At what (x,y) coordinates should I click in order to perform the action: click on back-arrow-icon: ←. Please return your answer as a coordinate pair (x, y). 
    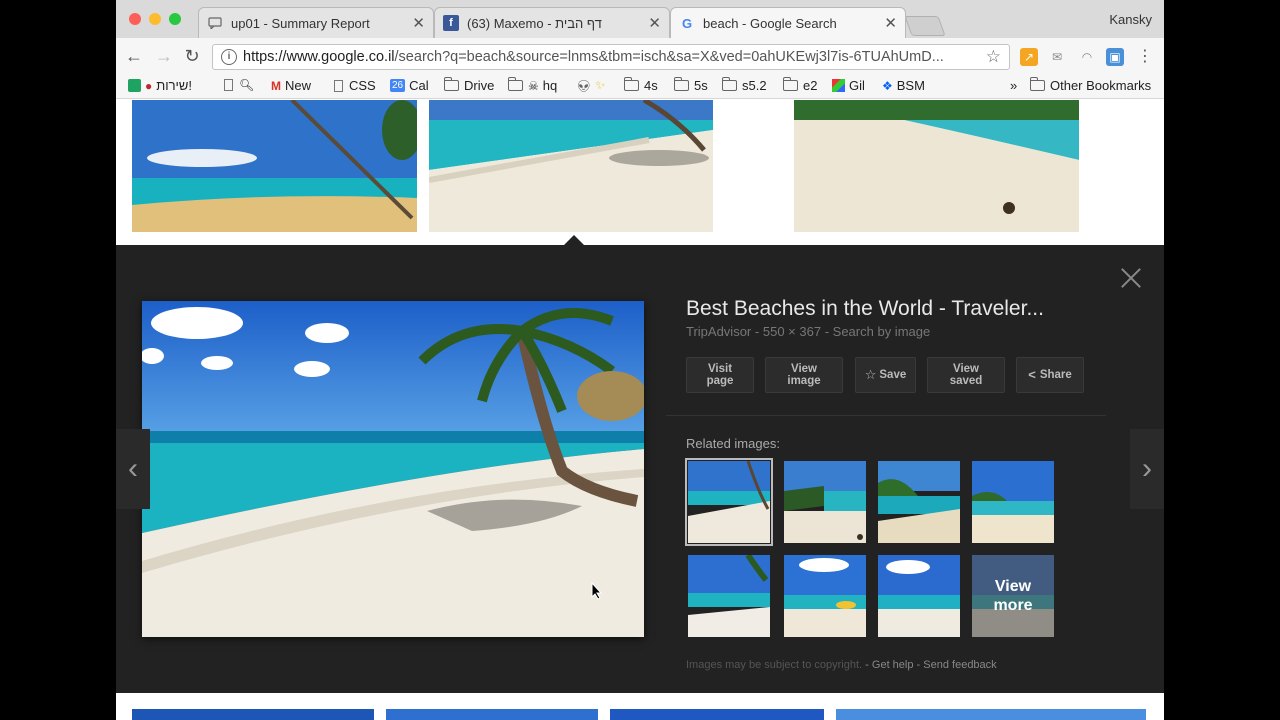
    Looking at the image, I should click on (134, 56).